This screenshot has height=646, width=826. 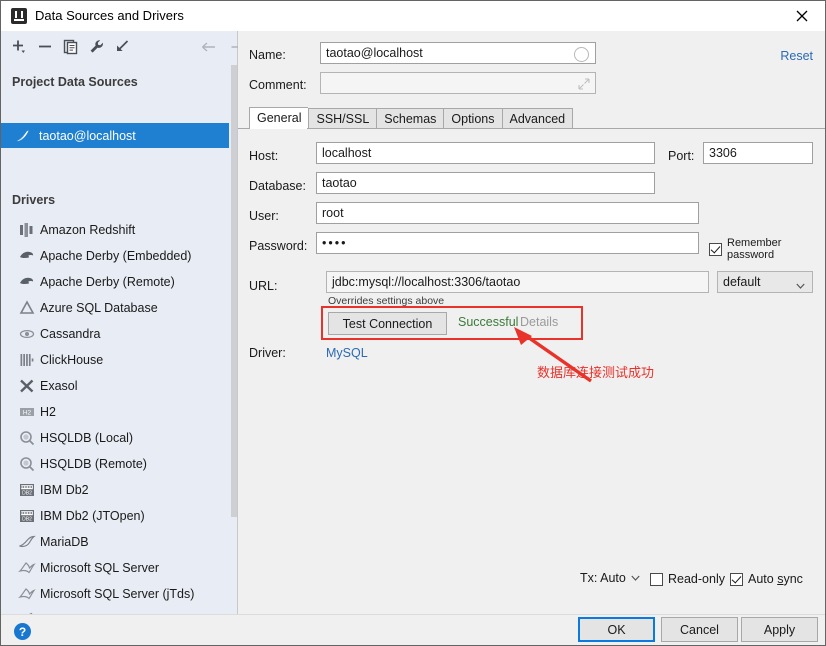 What do you see at coordinates (22, 631) in the screenshot?
I see `help-icon: ?` at bounding box center [22, 631].